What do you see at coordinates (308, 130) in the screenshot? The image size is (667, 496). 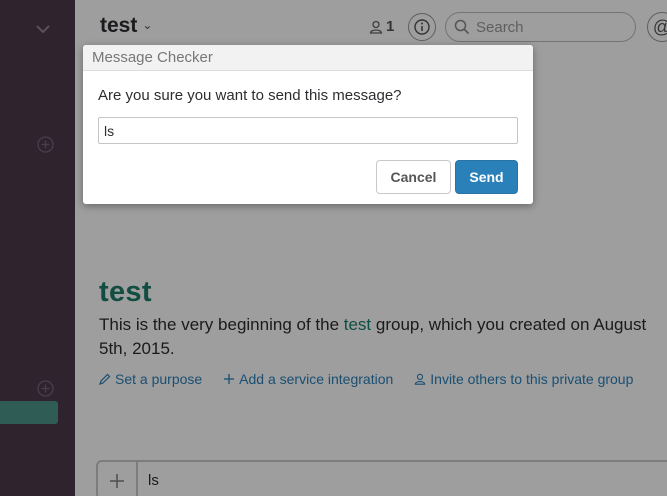 I see `dialog-message-field` at bounding box center [308, 130].